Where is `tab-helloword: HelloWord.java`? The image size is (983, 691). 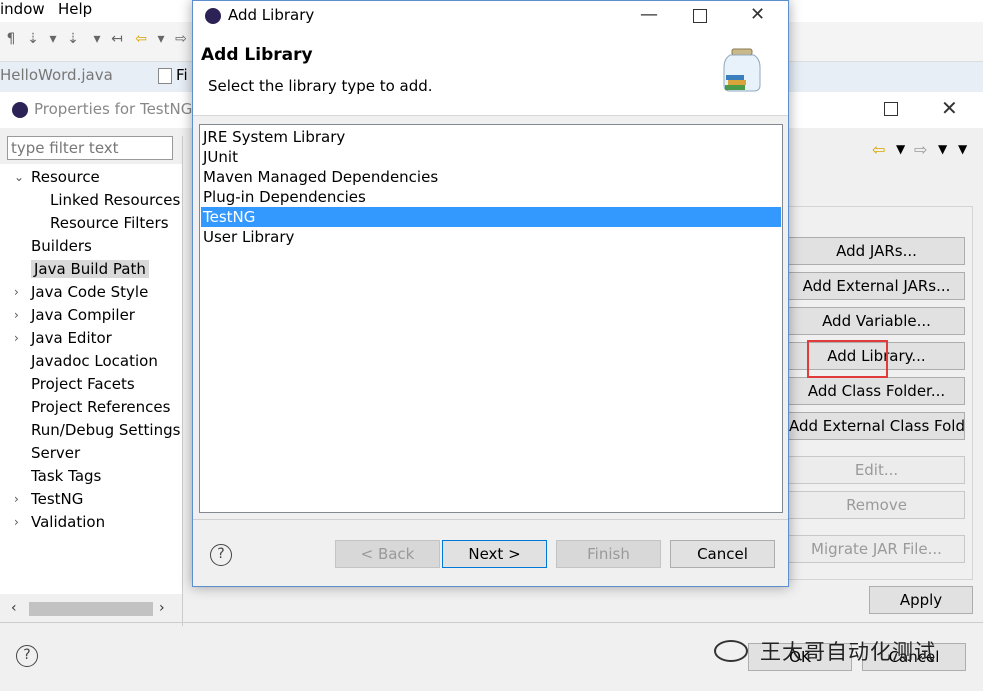
tab-helloword: HelloWord.java is located at coordinates (56, 78).